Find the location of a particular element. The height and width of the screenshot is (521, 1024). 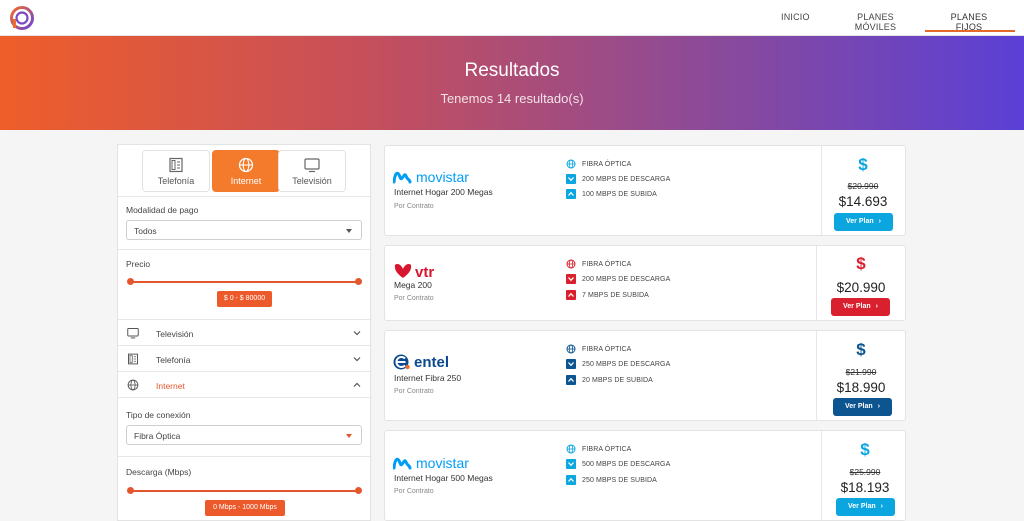

feature-text: 250 MBPS DE DESCARGA is located at coordinates (626, 364).